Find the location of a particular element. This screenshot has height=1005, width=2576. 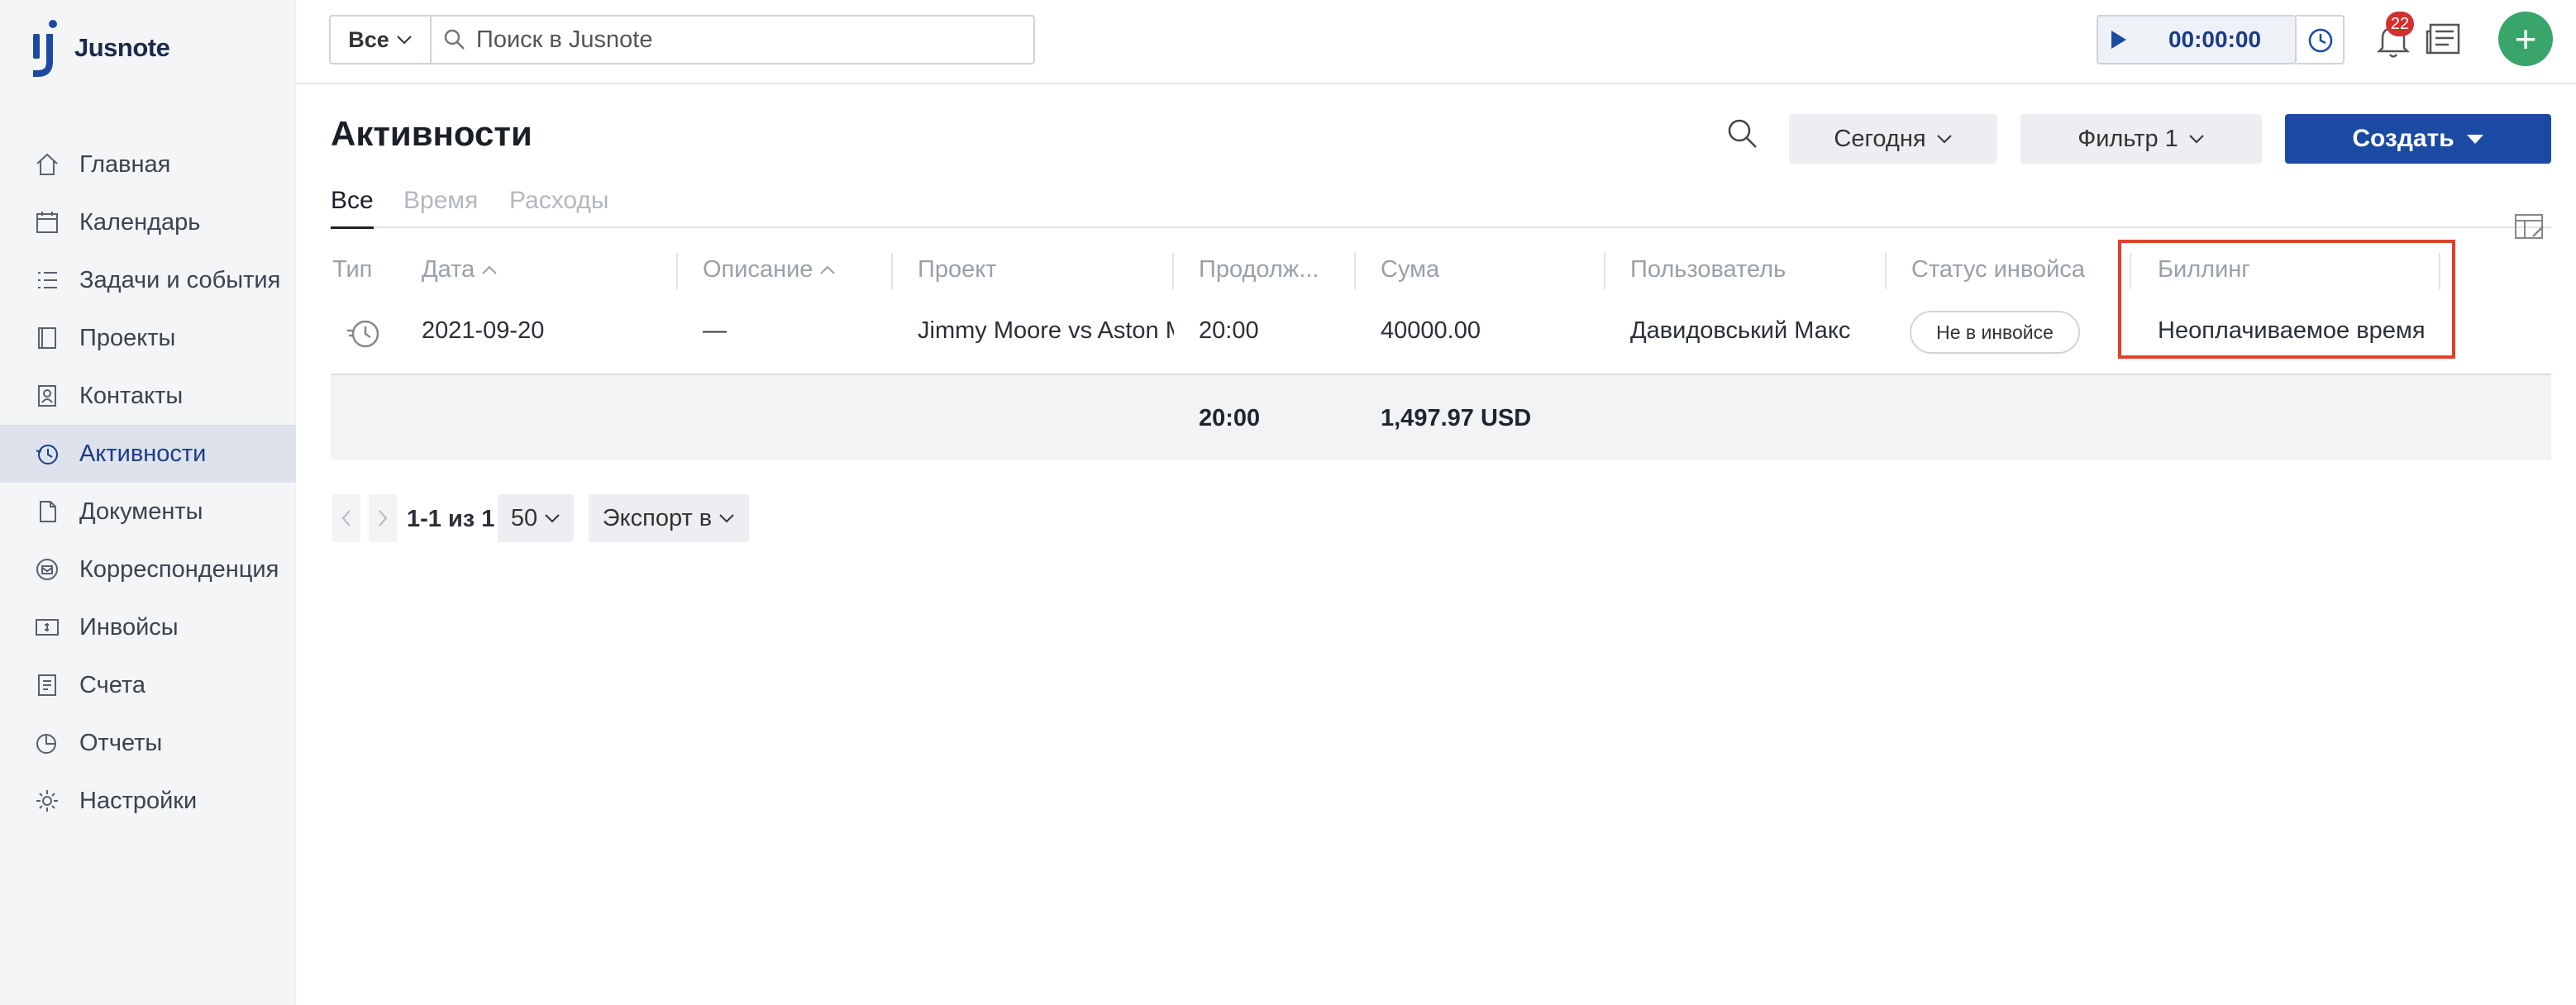

sidebar-item-reports: Отчеты is located at coordinates (148, 743).